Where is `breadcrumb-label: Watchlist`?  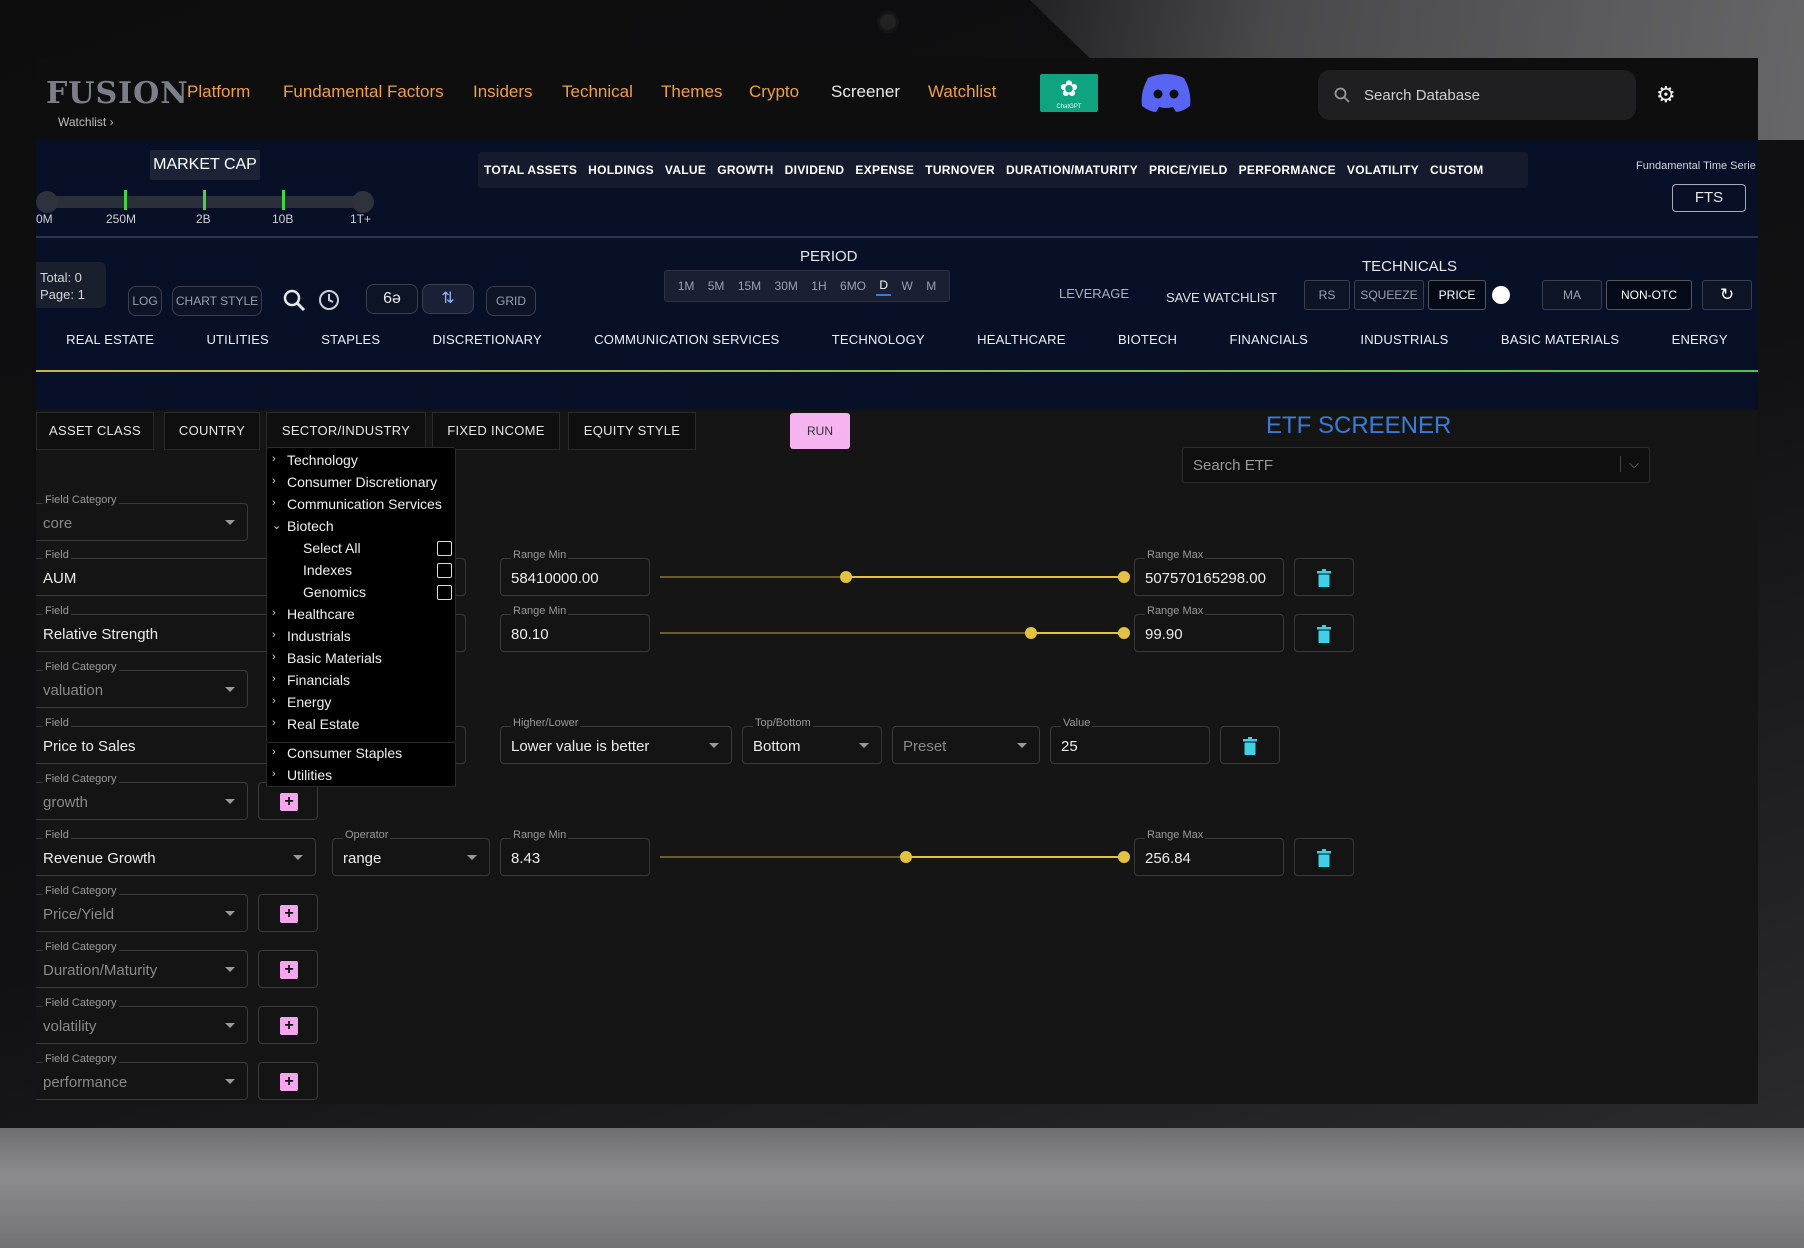
breadcrumb-label: Watchlist is located at coordinates (82, 122).